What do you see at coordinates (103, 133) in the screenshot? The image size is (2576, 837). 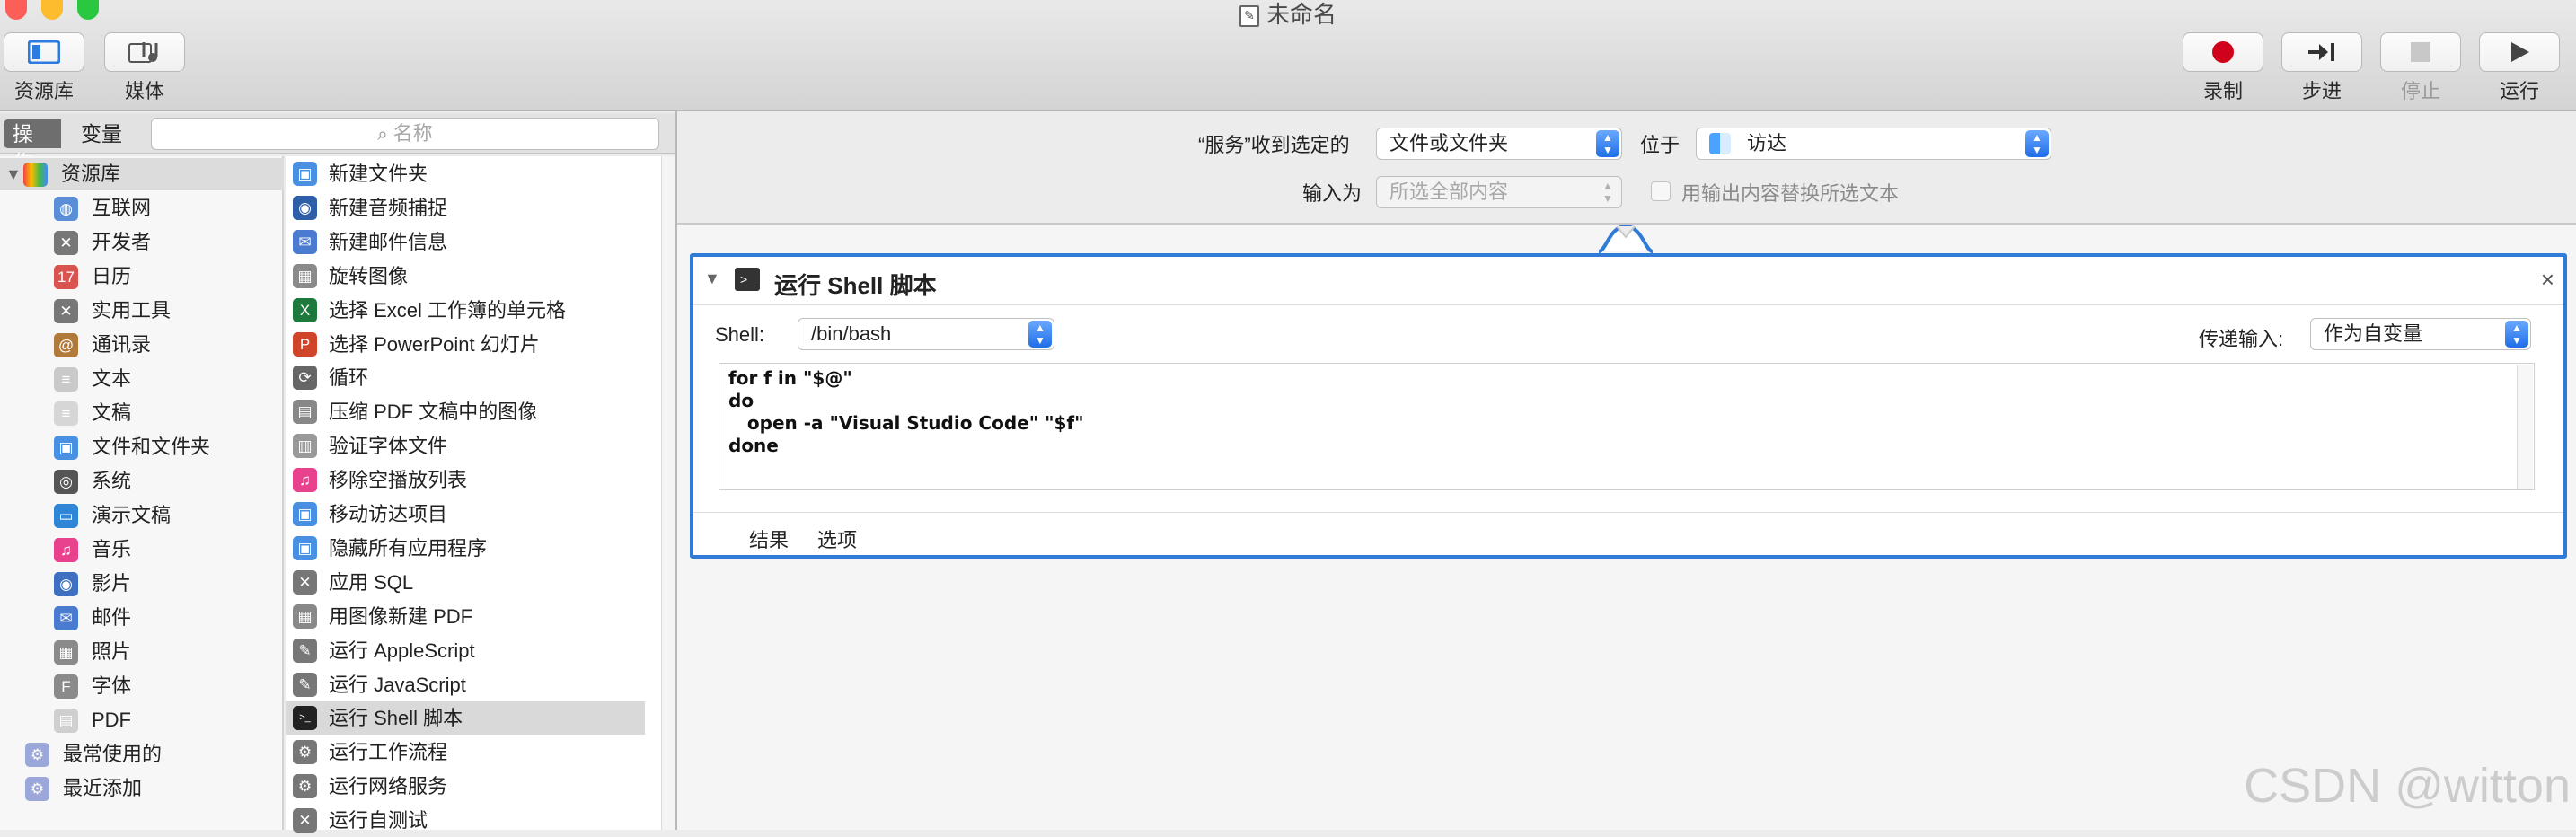 I see `tab-variables: 变量` at bounding box center [103, 133].